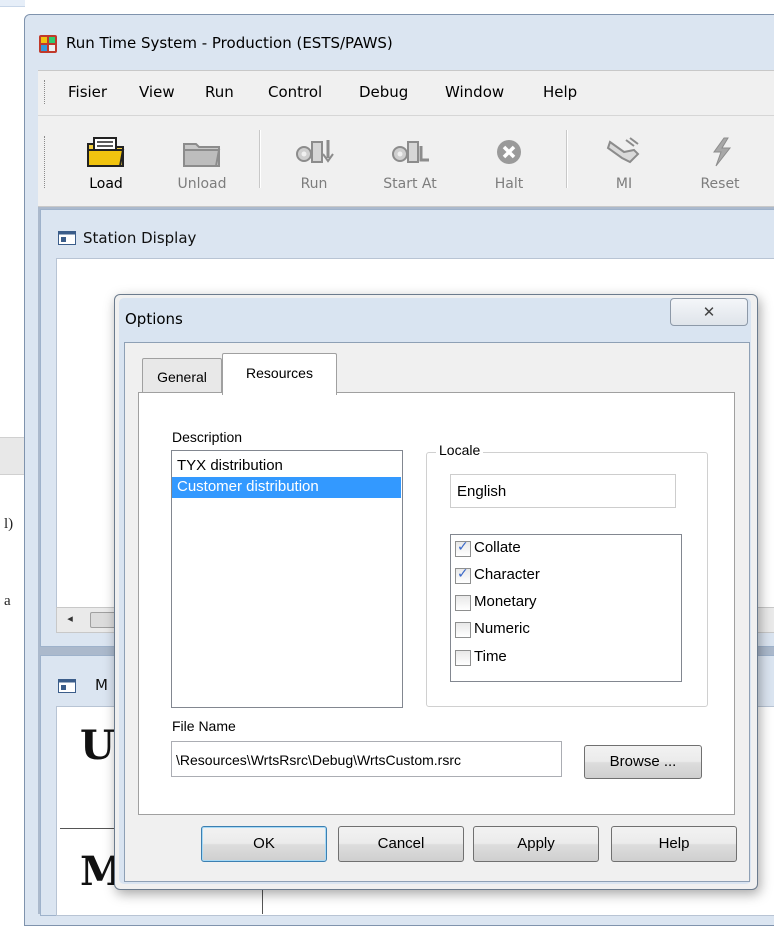 The width and height of the screenshot is (774, 926). Describe the element at coordinates (383, 92) in the screenshot. I see `menu-debug: Debug` at that location.